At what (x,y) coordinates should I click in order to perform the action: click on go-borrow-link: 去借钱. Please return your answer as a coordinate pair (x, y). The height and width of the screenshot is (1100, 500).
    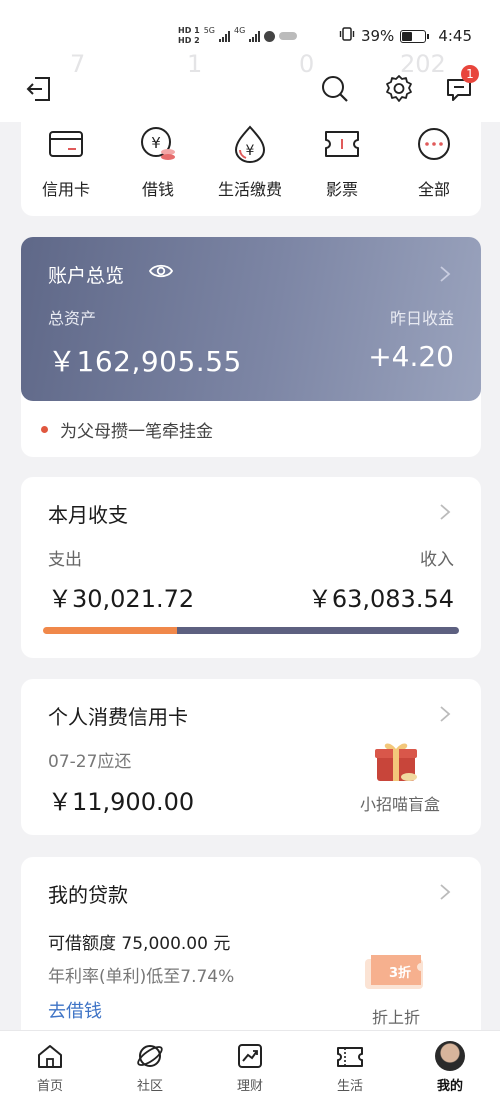
    Looking at the image, I should click on (75, 1010).